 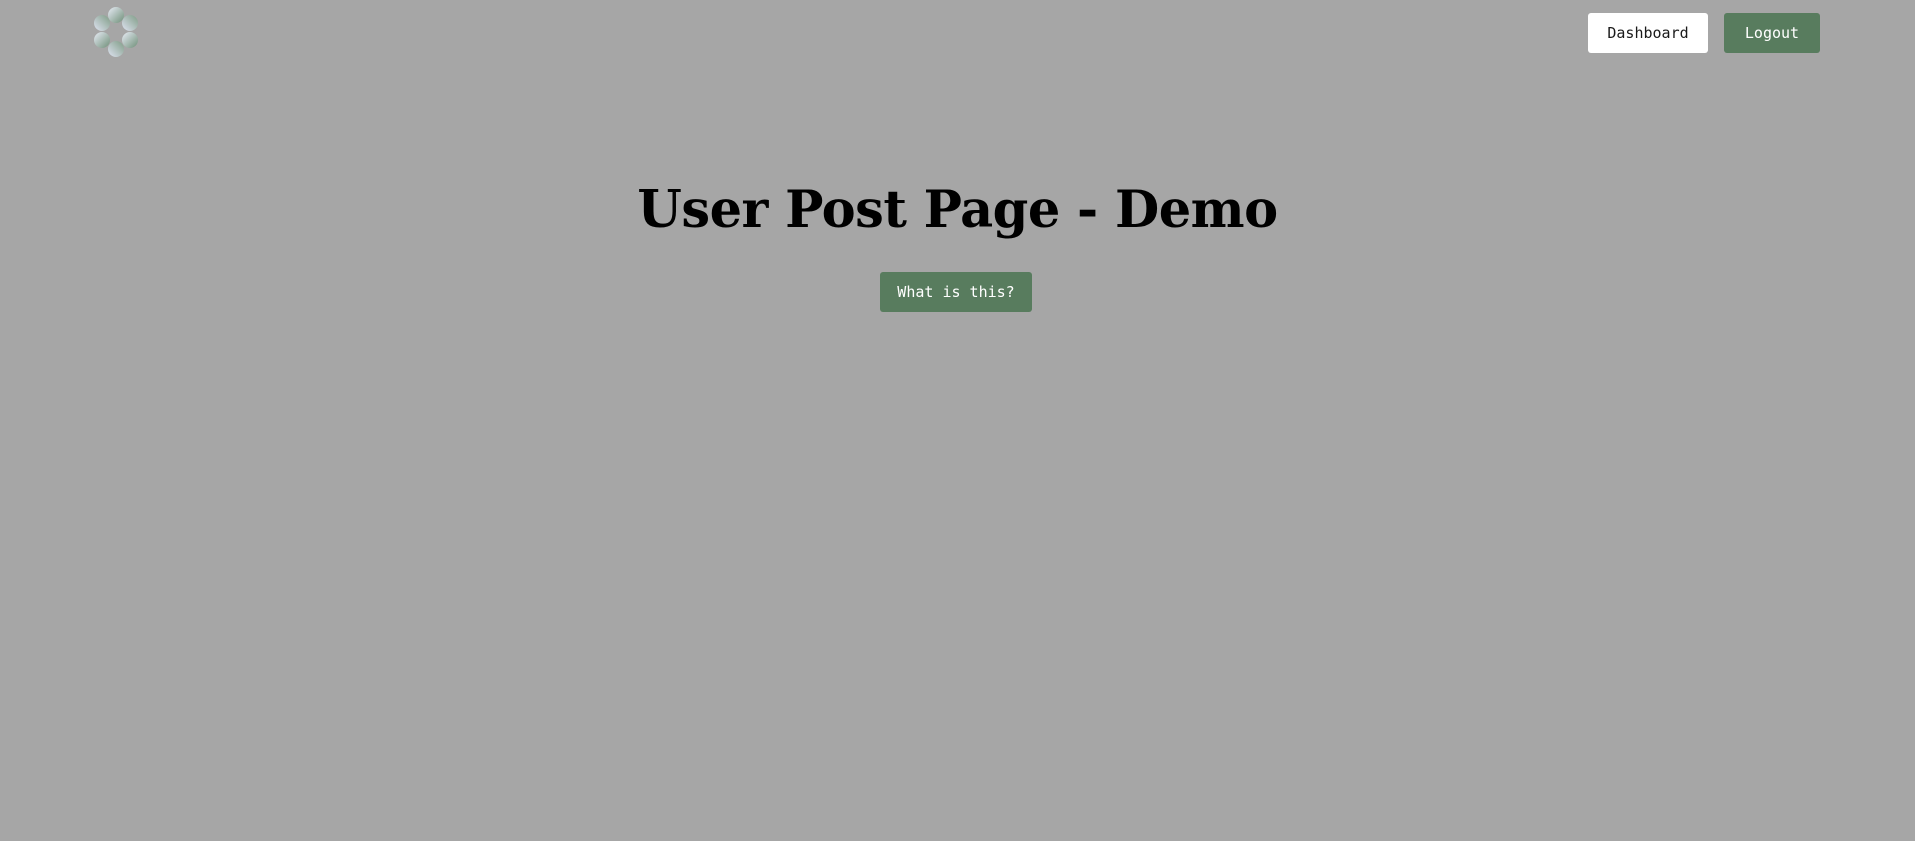 I want to click on what-is-this-button: What is this?, so click(x=956, y=292).